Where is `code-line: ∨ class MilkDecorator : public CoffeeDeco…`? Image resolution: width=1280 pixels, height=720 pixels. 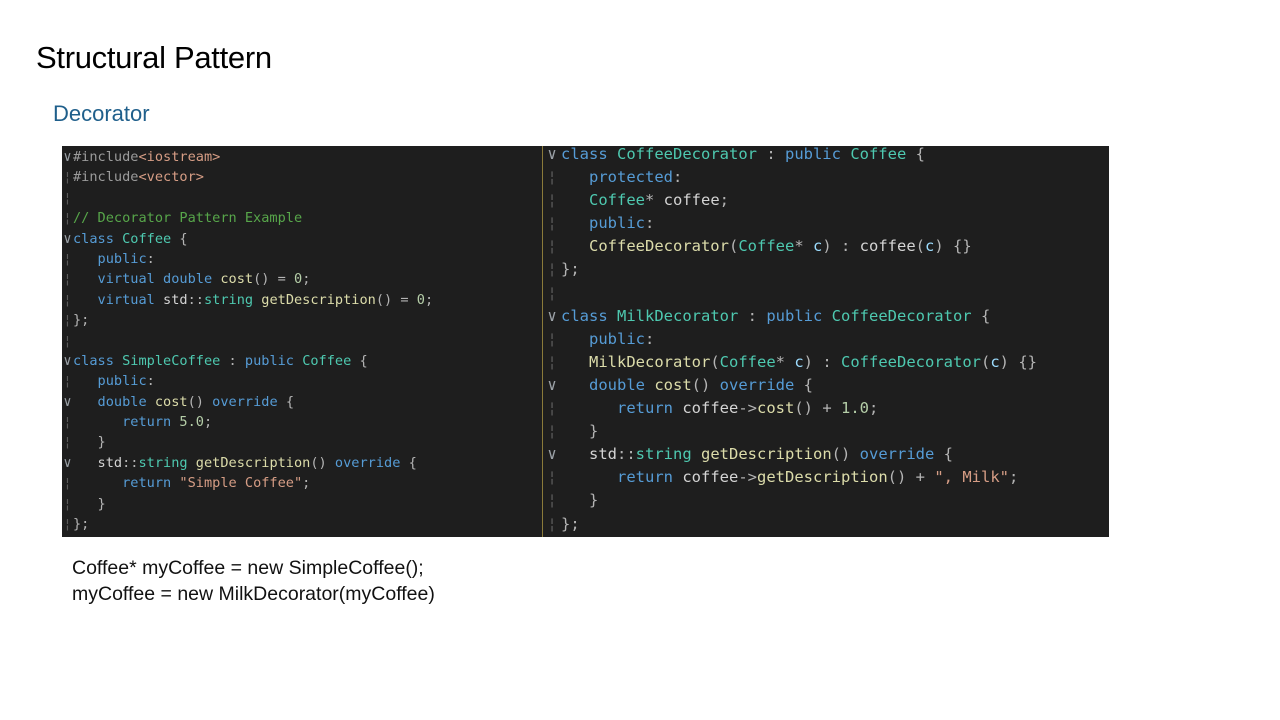
code-line: ∨ class MilkDecorator : public CoffeeDeco… is located at coordinates (826, 316).